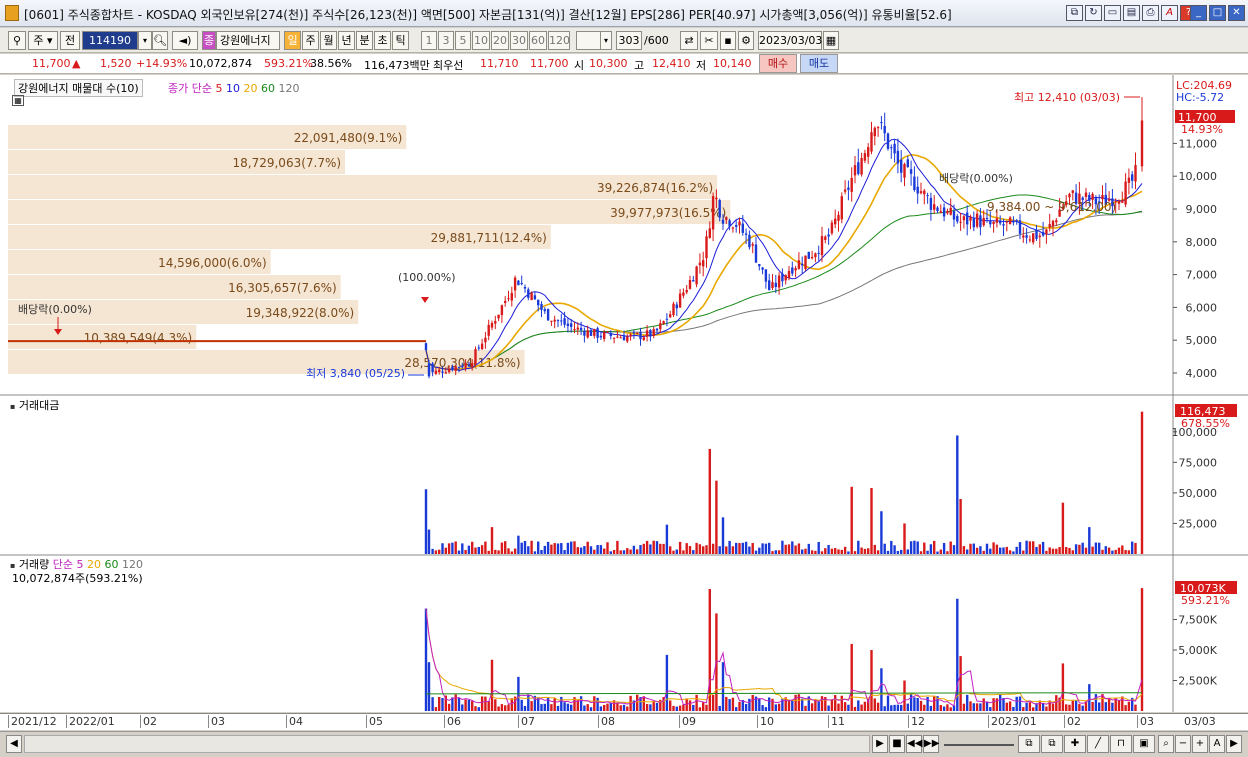  Describe the element at coordinates (979, 745) in the screenshot. I see `zoom-slider` at that location.